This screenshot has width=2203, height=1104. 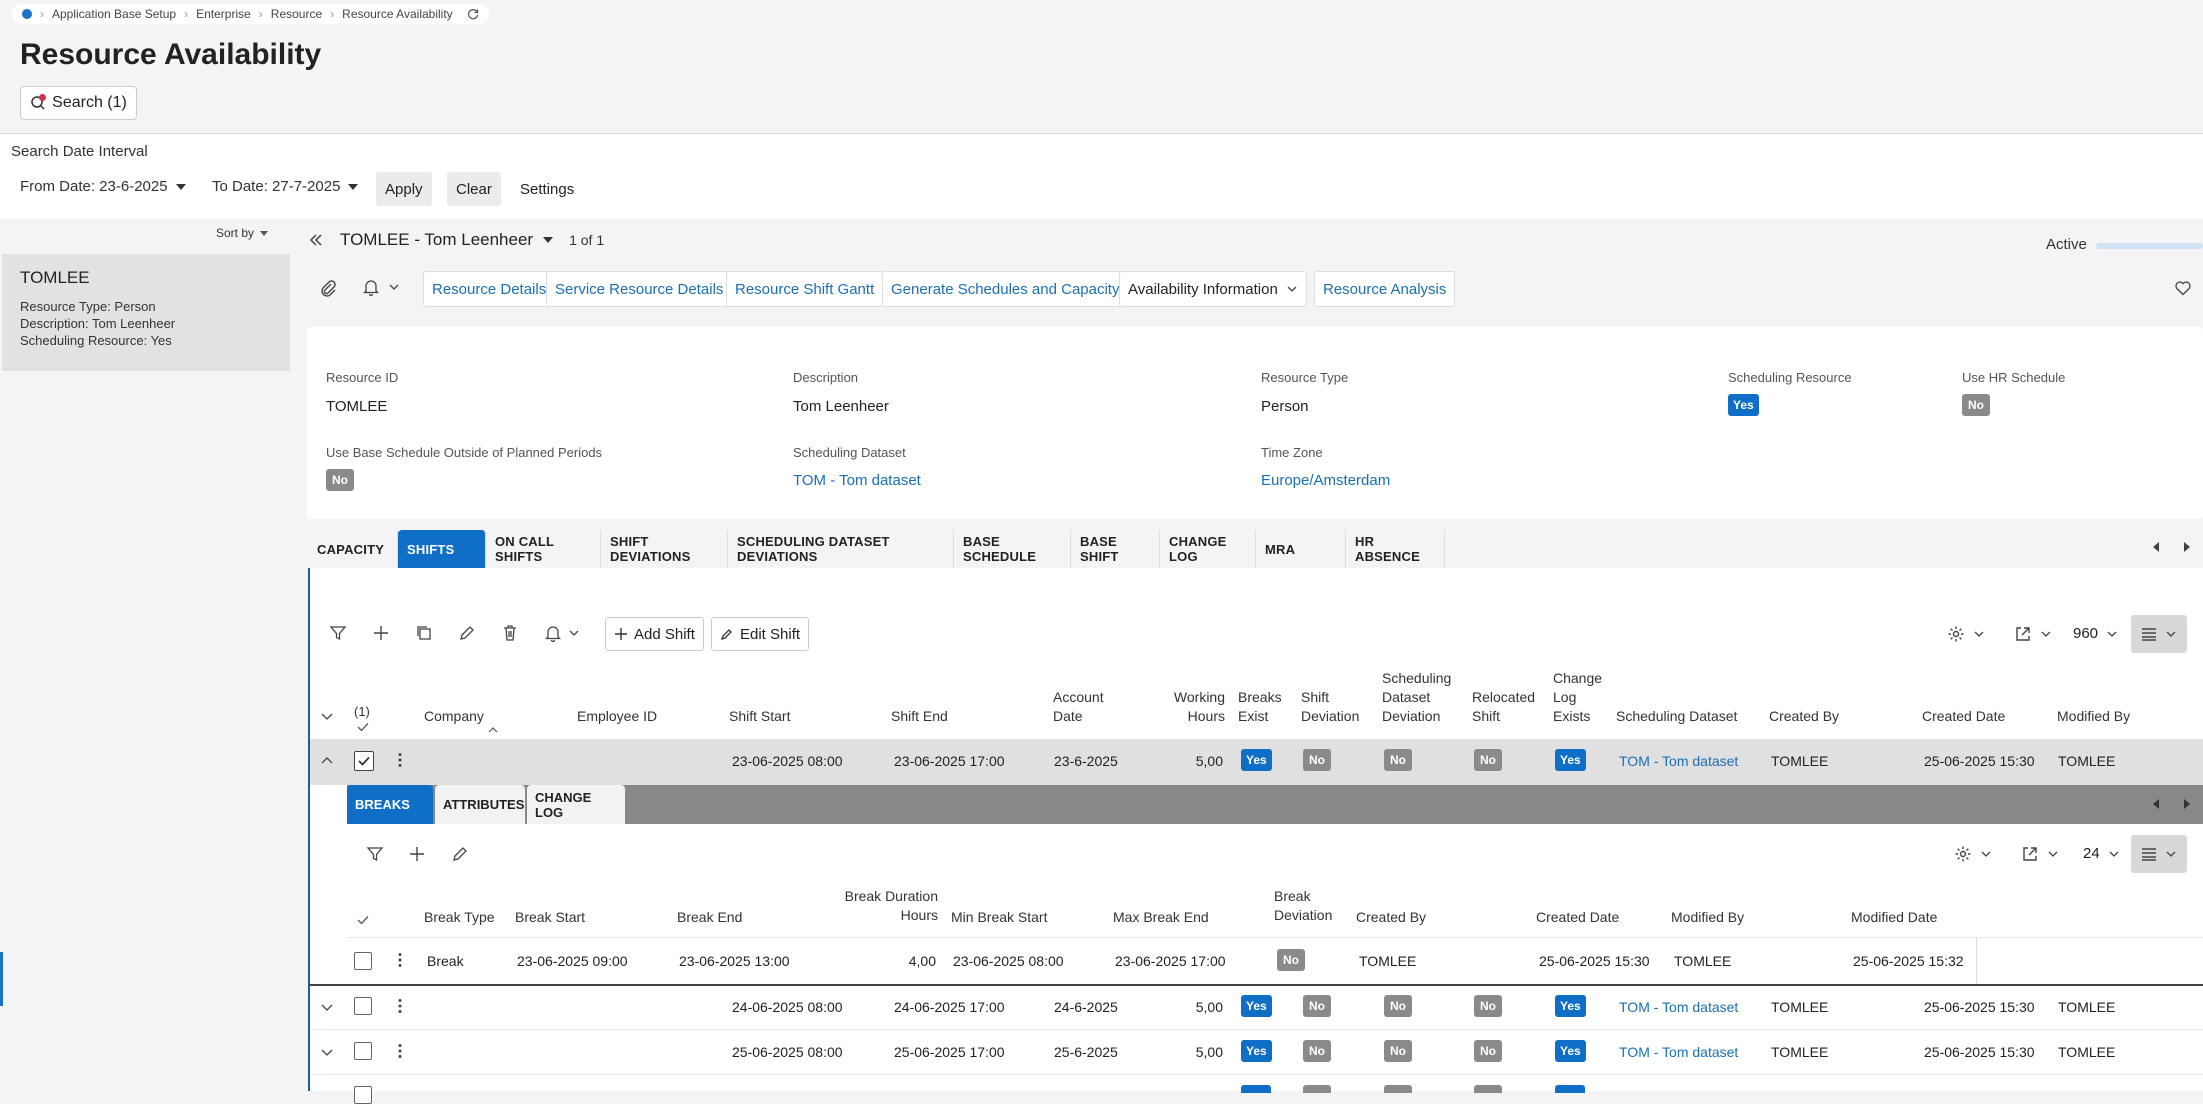 I want to click on col-min-break-start: Min Break Start, so click(x=999, y=917).